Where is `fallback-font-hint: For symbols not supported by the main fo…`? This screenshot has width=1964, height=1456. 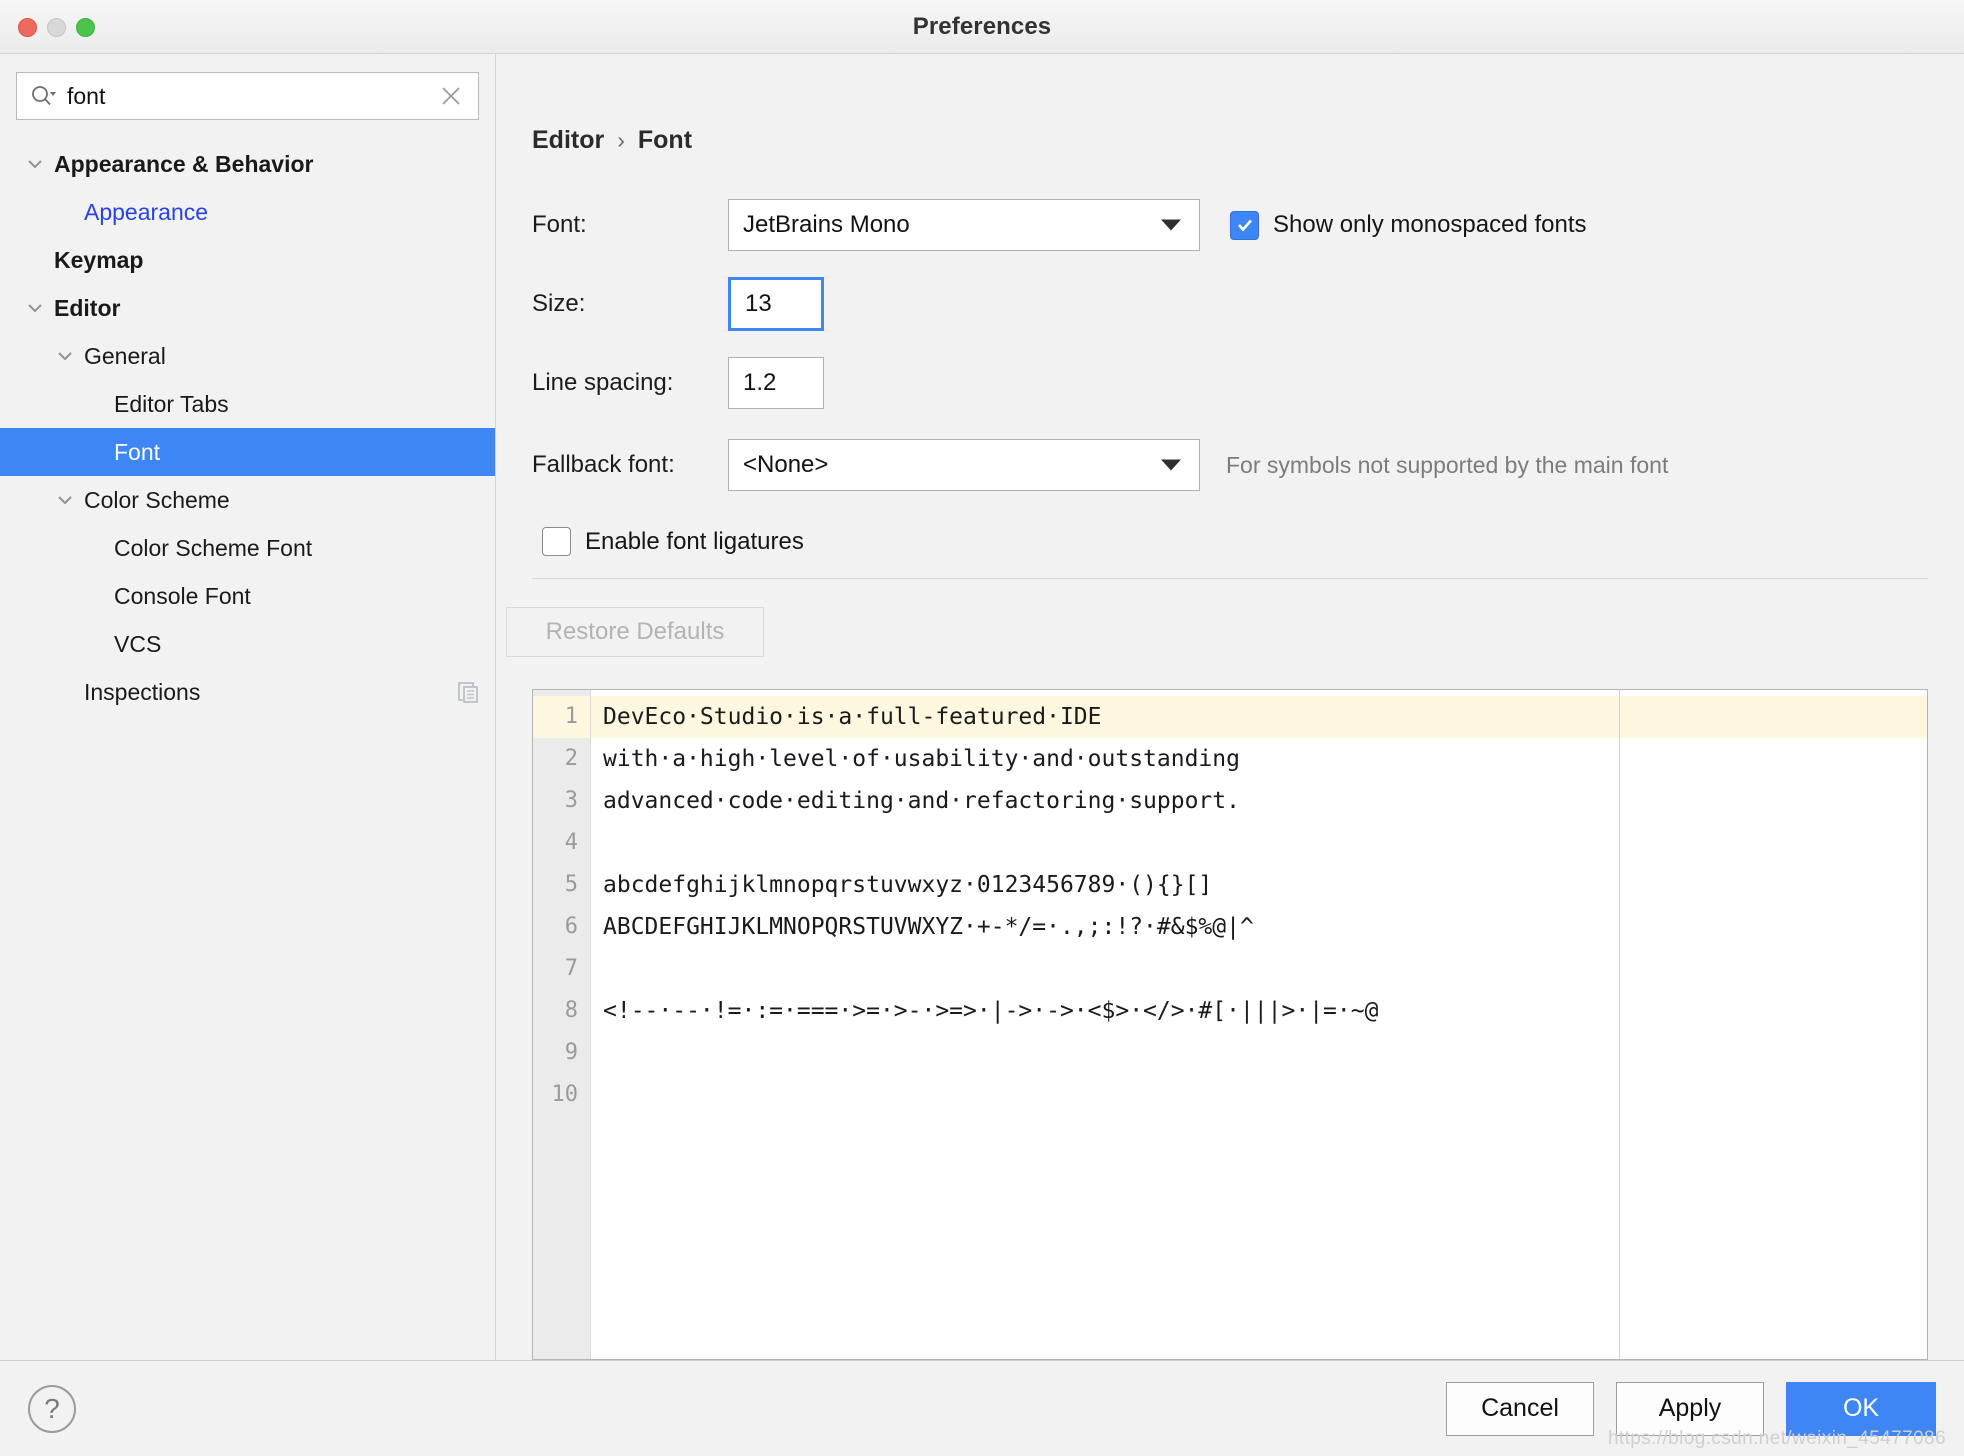 fallback-font-hint: For symbols not supported by the main fo… is located at coordinates (1447, 464).